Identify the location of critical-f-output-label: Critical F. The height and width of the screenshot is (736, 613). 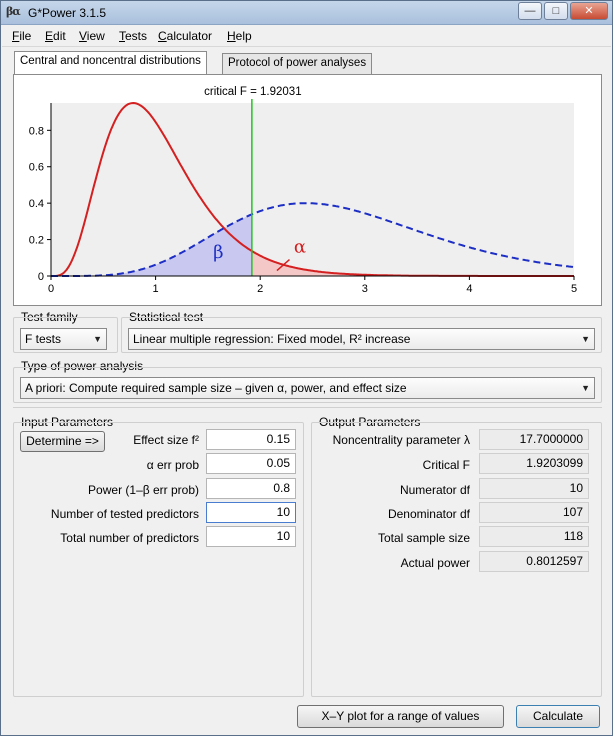
(446, 465).